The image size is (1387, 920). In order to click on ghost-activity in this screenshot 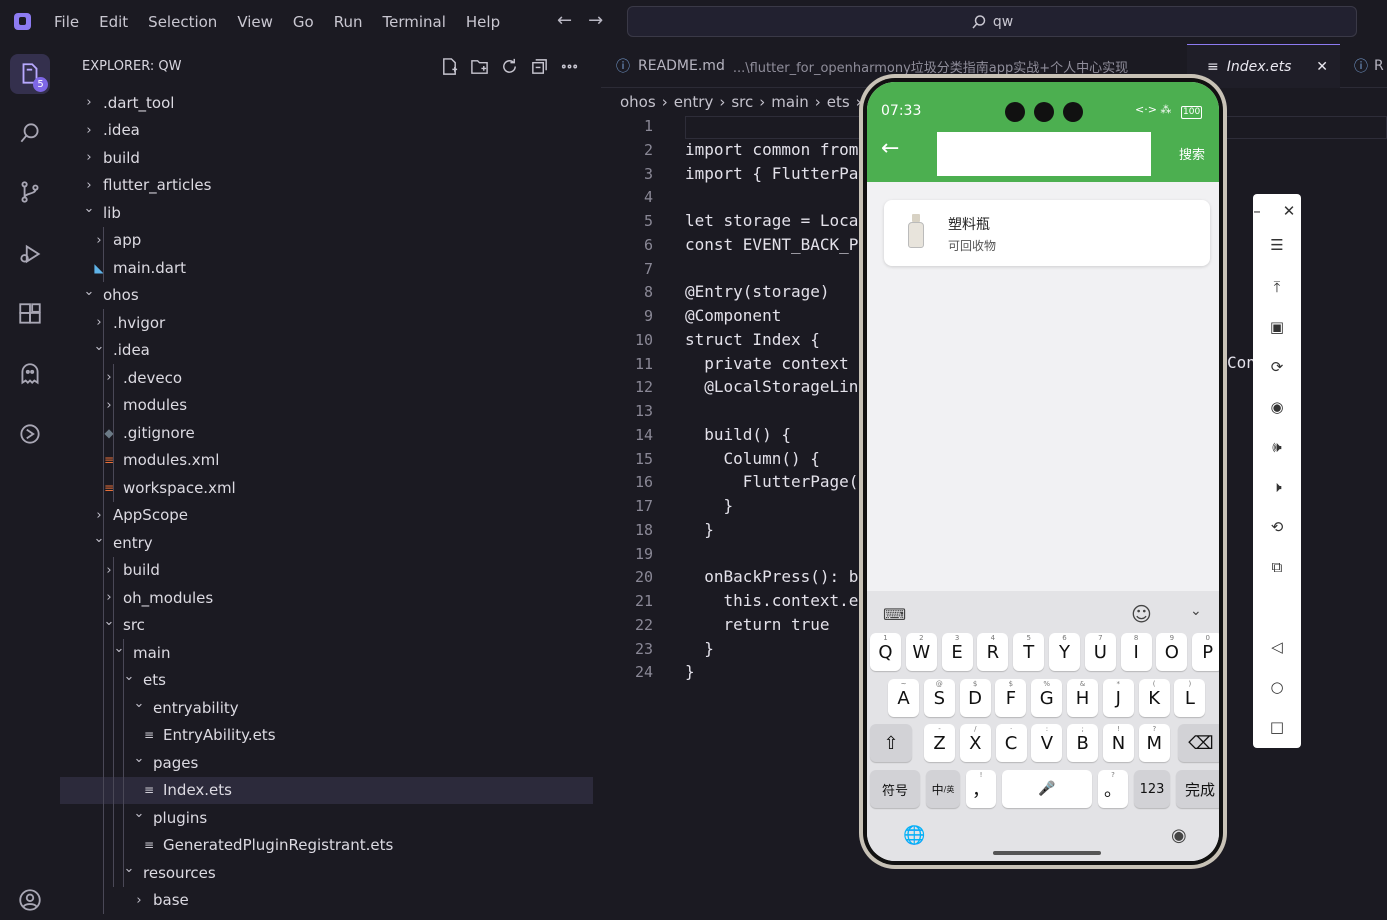, I will do `click(30, 374)`.